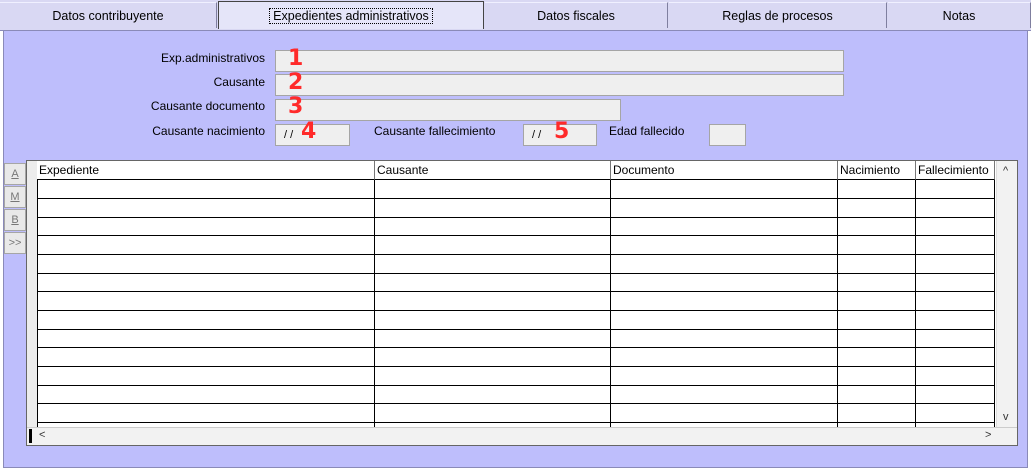 This screenshot has width=1031, height=471. I want to click on edad-fallecido-field, so click(727, 135).